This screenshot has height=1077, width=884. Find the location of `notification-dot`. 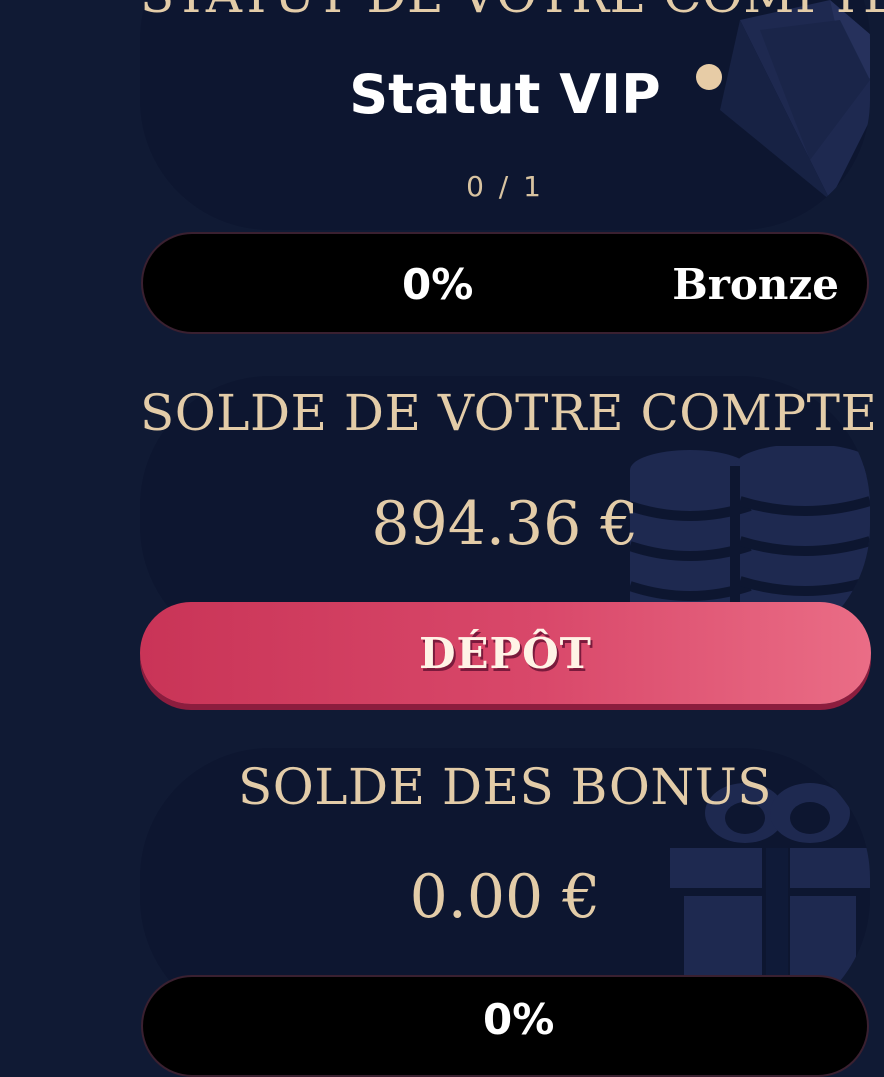

notification-dot is located at coordinates (709, 77).